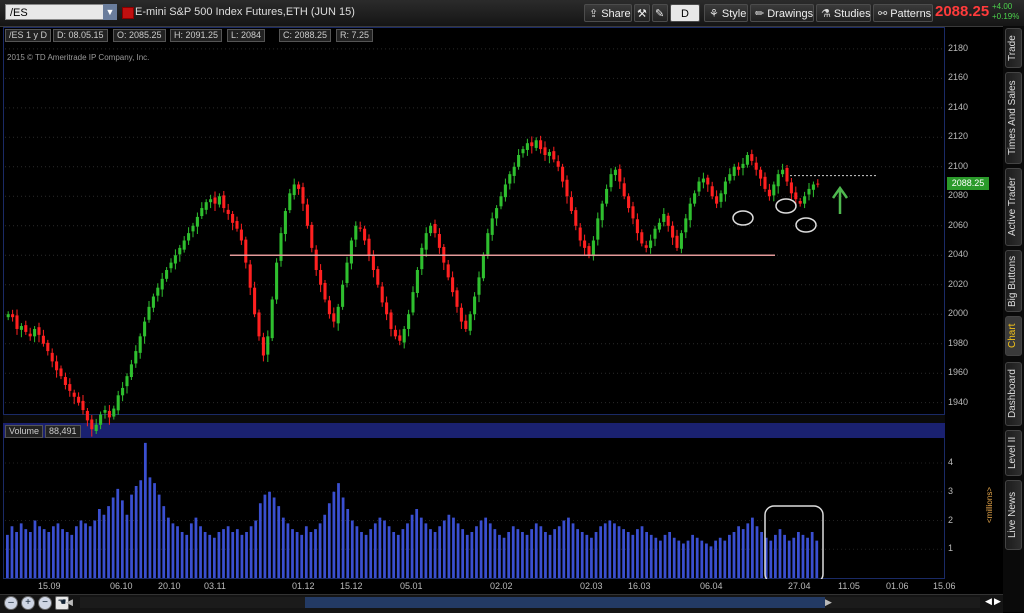  Describe the element at coordinates (1013, 281) in the screenshot. I see `side-tab-big-buttons: Big Buttons` at that location.